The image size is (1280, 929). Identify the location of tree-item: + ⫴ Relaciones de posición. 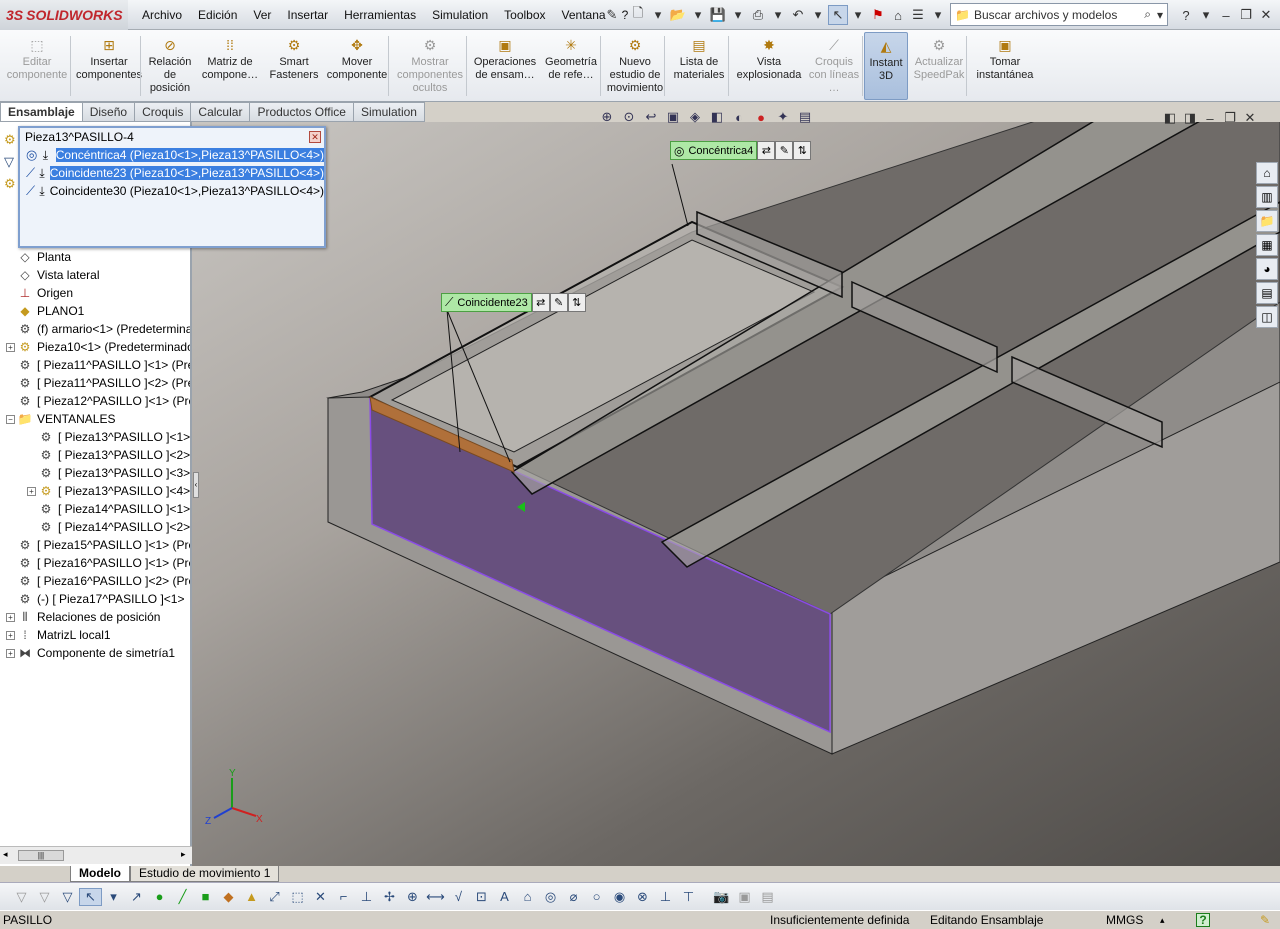
(83, 617).